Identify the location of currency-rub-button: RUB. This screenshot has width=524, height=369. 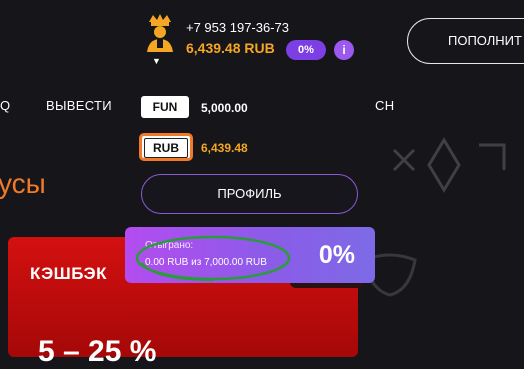
(166, 147).